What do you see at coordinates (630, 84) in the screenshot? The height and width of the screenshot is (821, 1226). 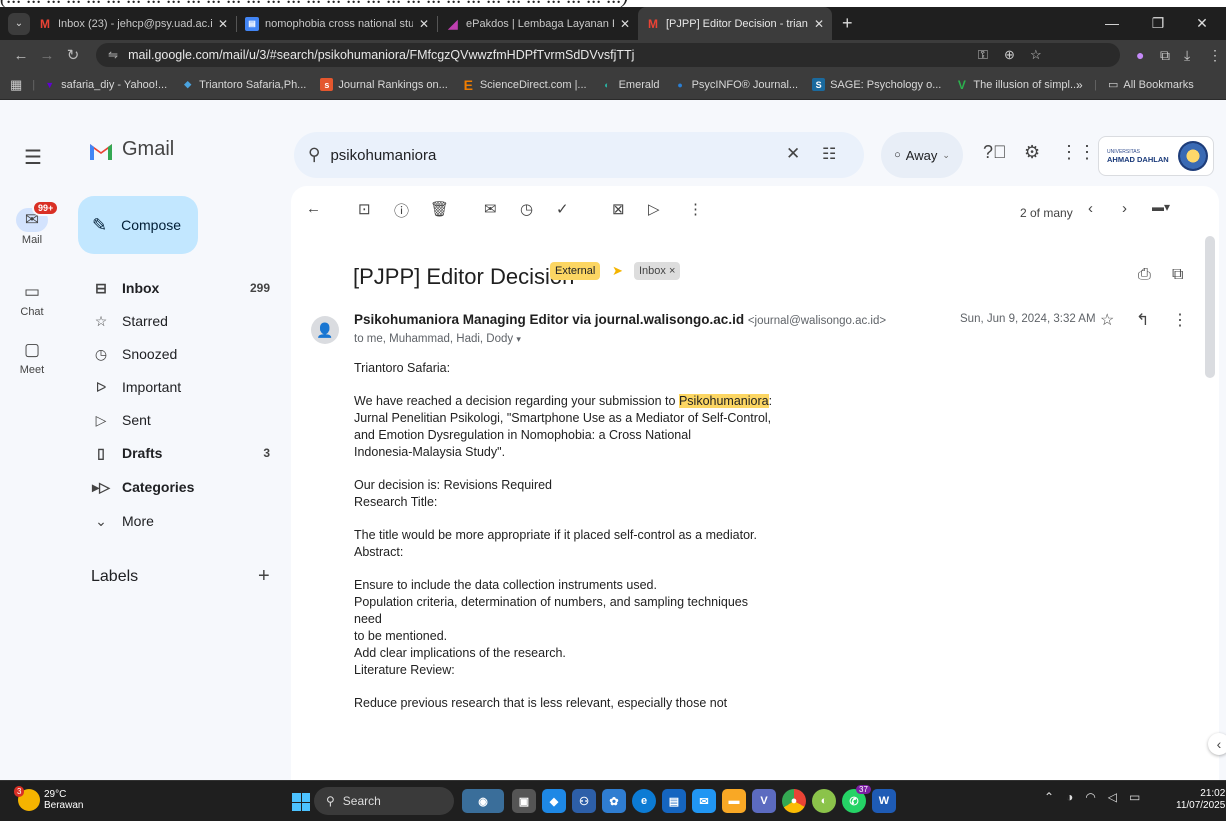 I see `bookmark-item-4: ◐ Emerald` at bounding box center [630, 84].